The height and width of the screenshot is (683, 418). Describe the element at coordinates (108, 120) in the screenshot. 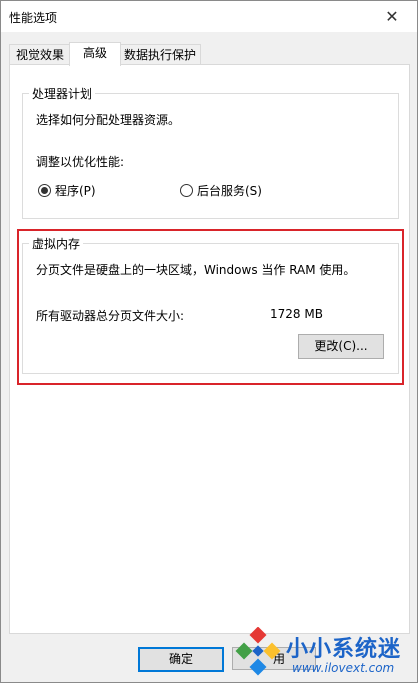

I see `processor-description: 选择如何分配处理器资源。` at that location.